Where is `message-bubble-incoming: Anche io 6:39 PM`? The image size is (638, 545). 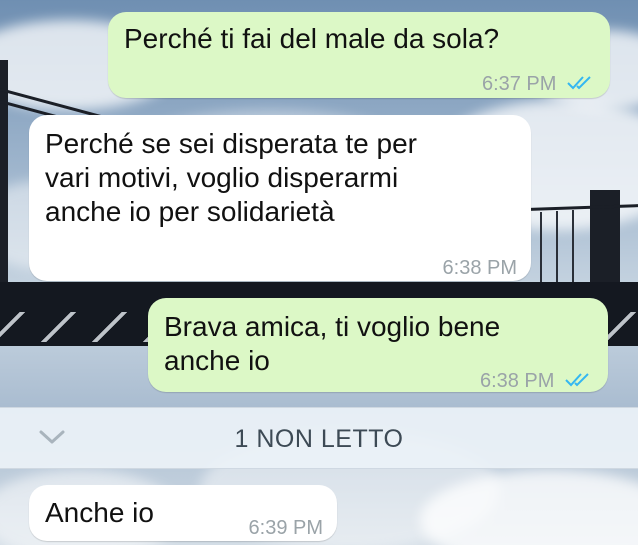 message-bubble-incoming: Anche io 6:39 PM is located at coordinates (183, 513).